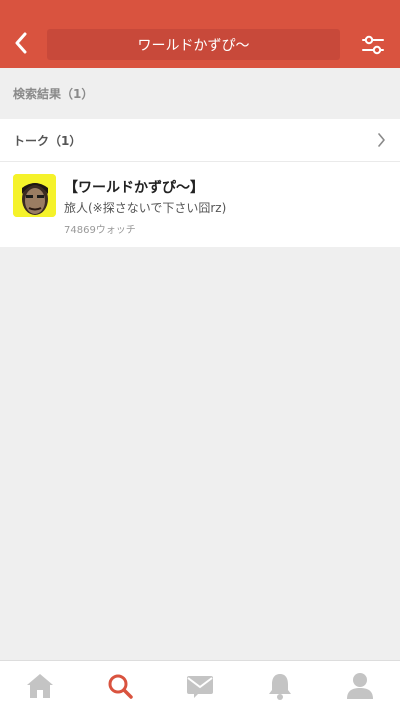  I want to click on tab-bar, so click(200, 685).